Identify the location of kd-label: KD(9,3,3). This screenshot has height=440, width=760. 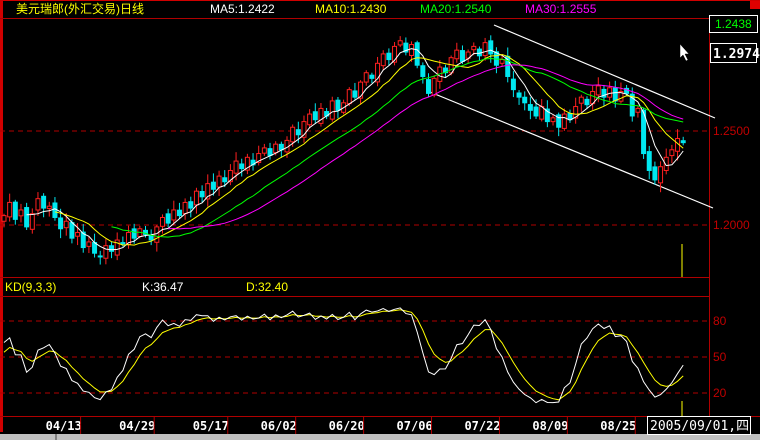
(30, 287).